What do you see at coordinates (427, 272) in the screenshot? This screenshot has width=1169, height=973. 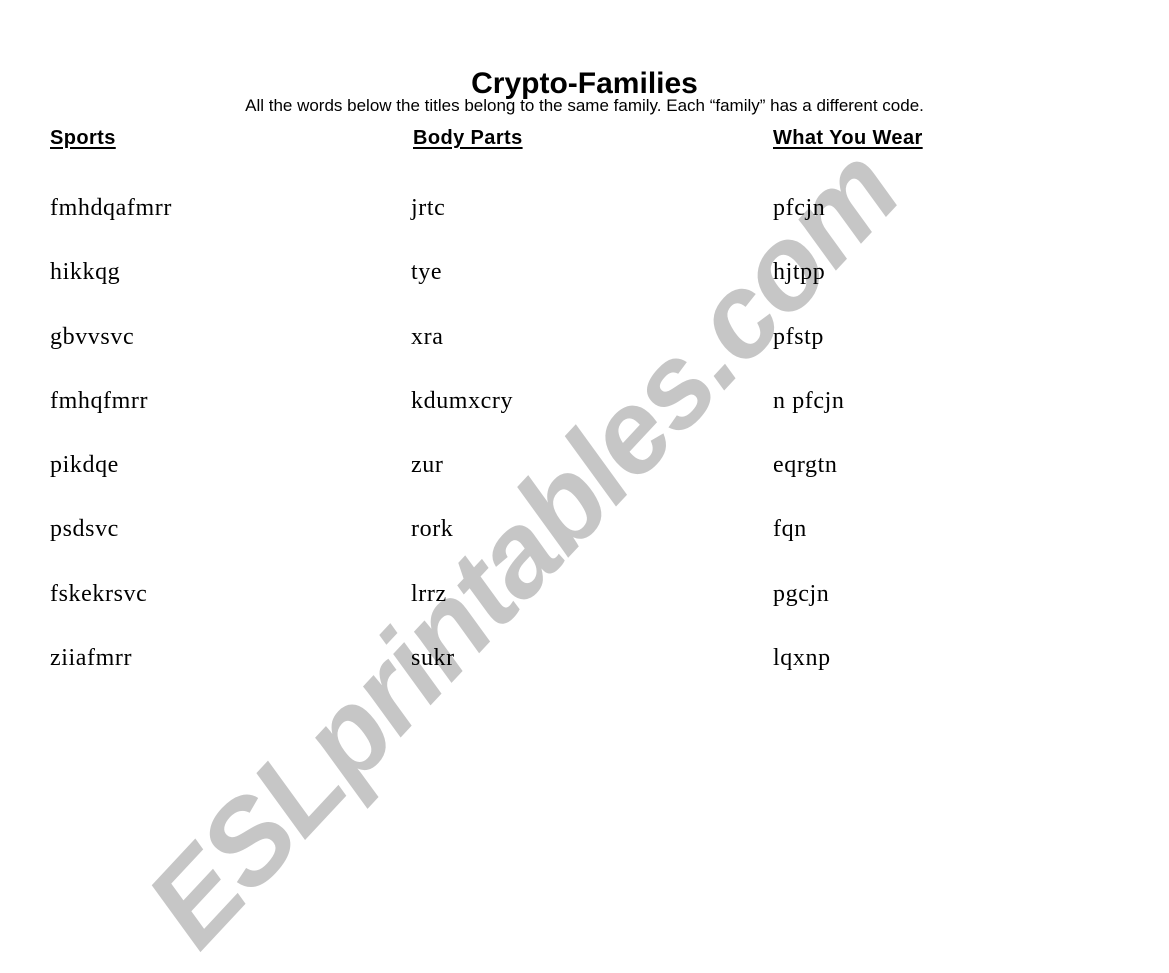 I see `list-item: tye` at bounding box center [427, 272].